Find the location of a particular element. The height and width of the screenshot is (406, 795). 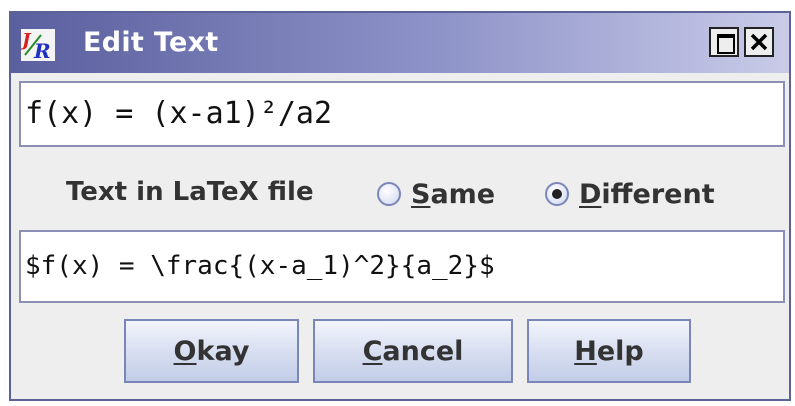

radio-same-label: Same is located at coordinates (453, 194).